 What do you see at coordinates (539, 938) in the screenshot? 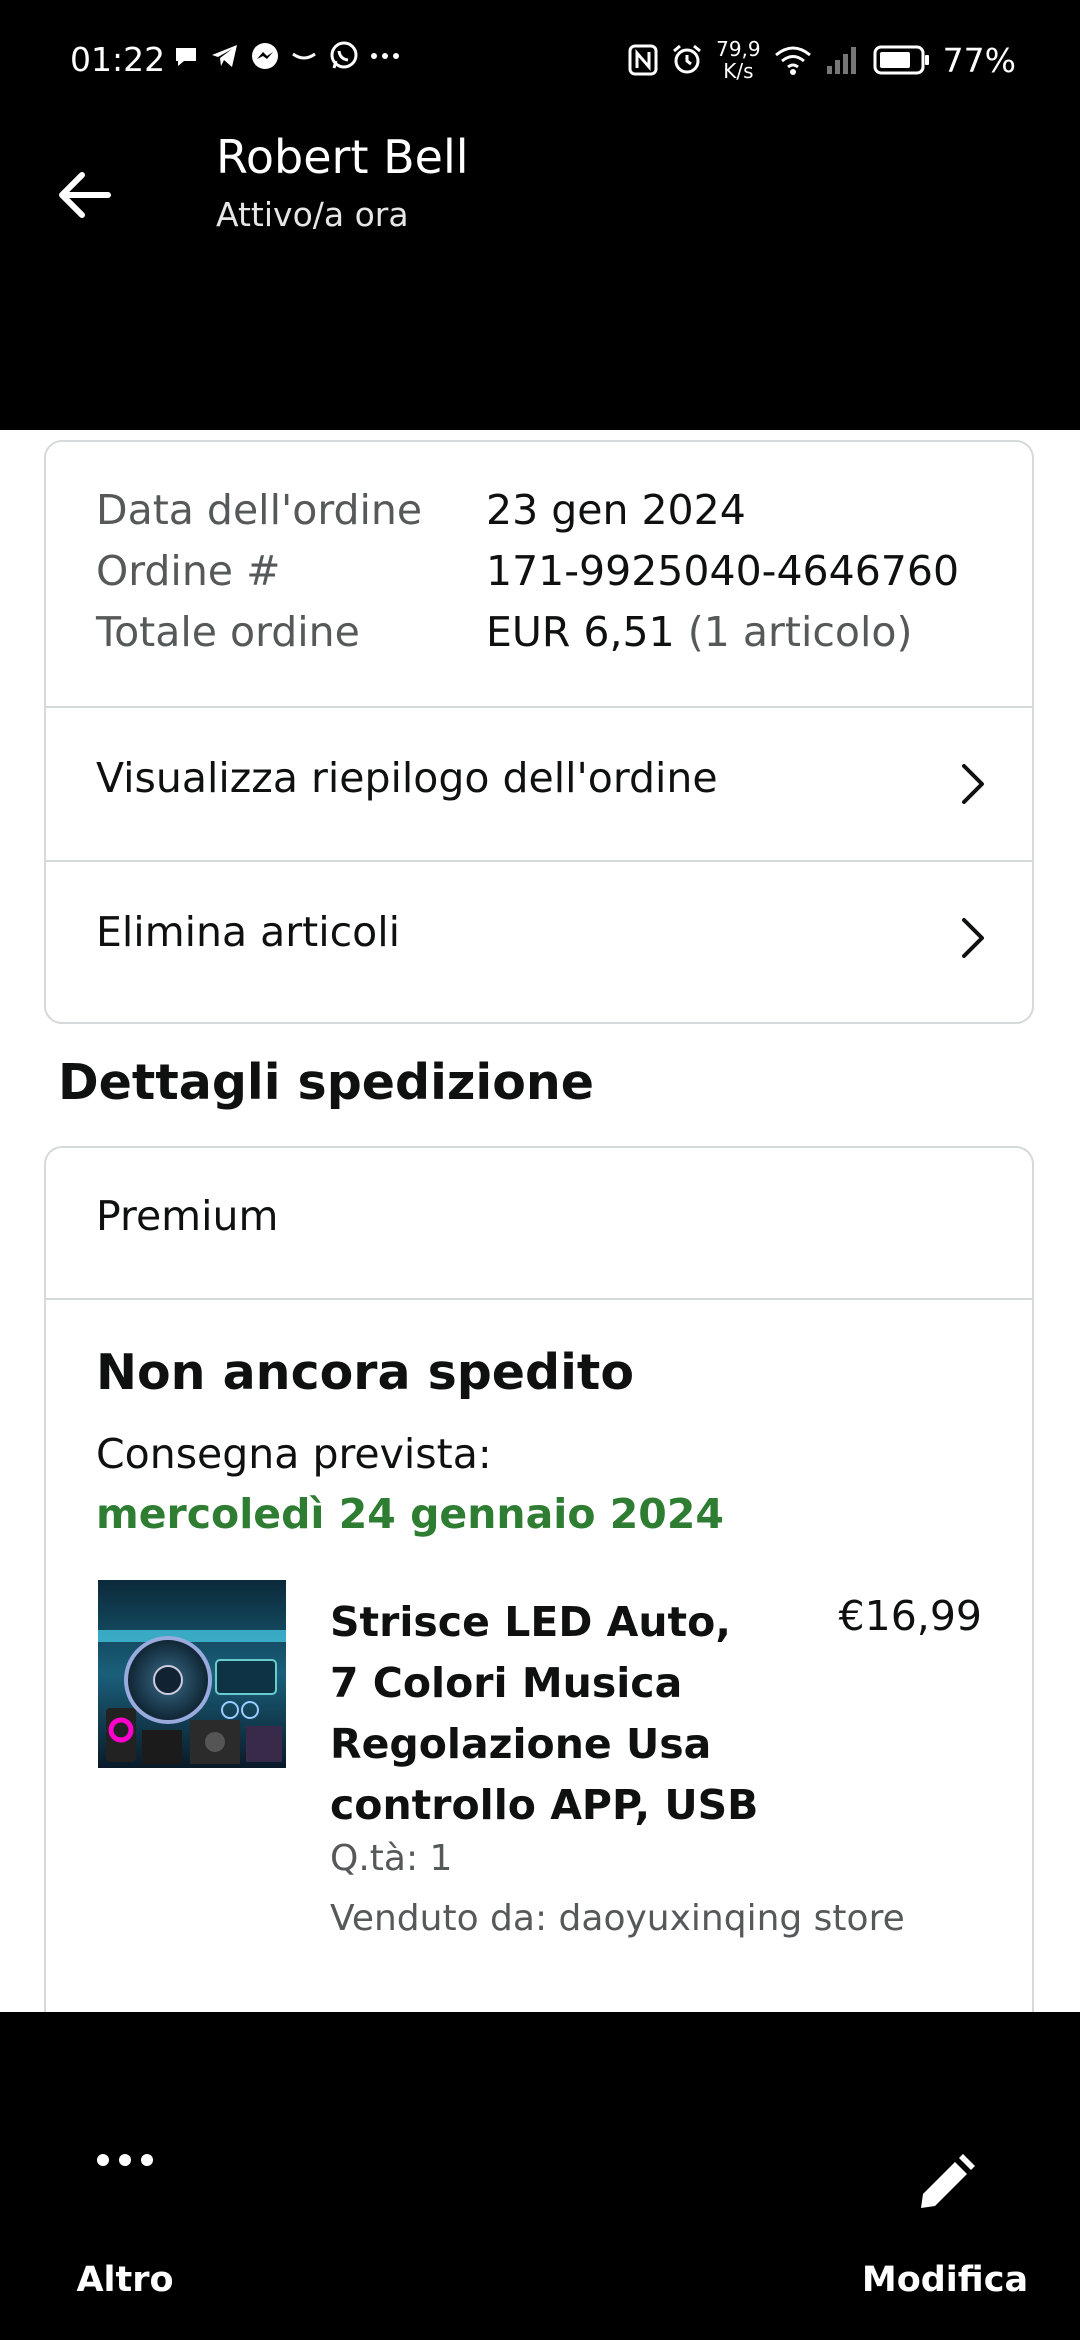
I see `delete-items-link: Elimina articoli` at bounding box center [539, 938].